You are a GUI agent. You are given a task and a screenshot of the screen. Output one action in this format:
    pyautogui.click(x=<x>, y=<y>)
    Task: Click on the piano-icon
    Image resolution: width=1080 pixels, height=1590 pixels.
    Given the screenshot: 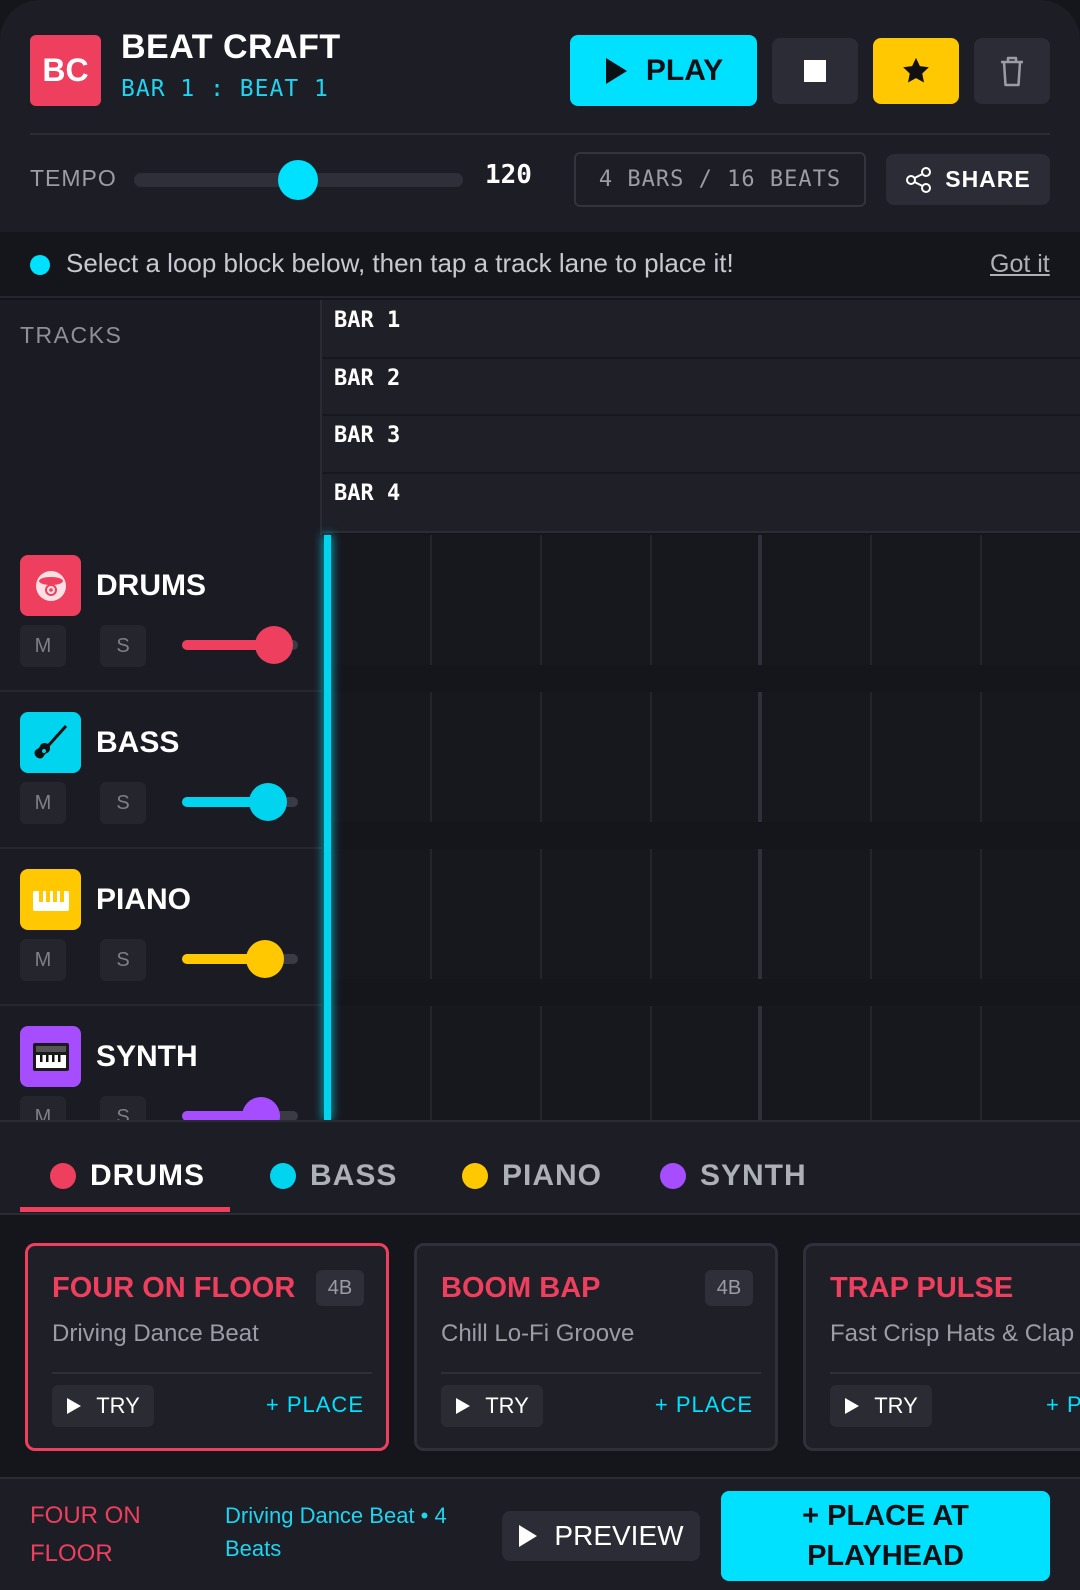 What is the action you would take?
    pyautogui.click(x=50, y=900)
    